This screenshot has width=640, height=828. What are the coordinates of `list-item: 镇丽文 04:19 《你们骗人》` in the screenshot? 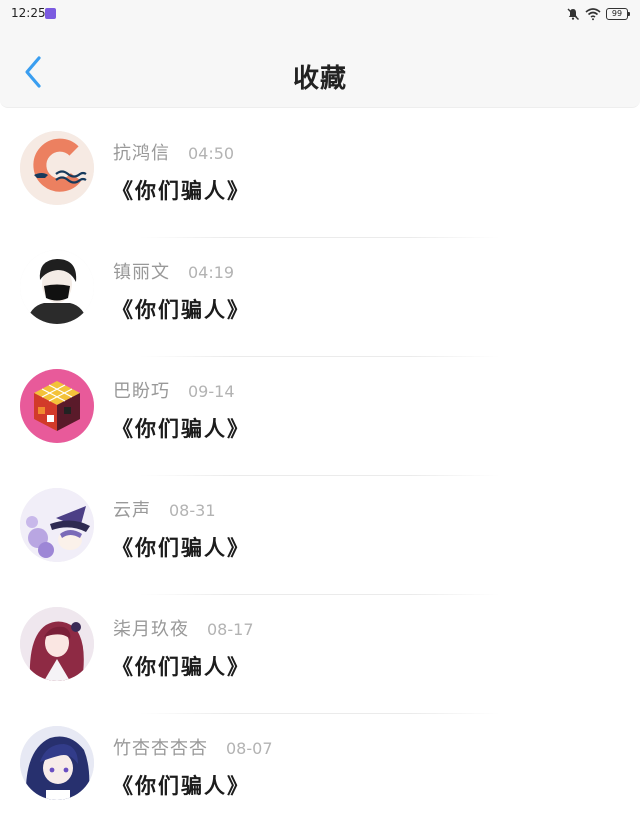 It's located at (320, 297).